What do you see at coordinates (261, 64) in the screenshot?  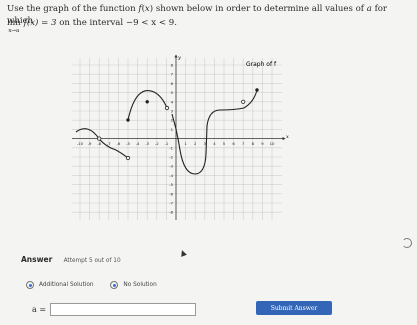 I see `graph-title: Graph of f` at bounding box center [261, 64].